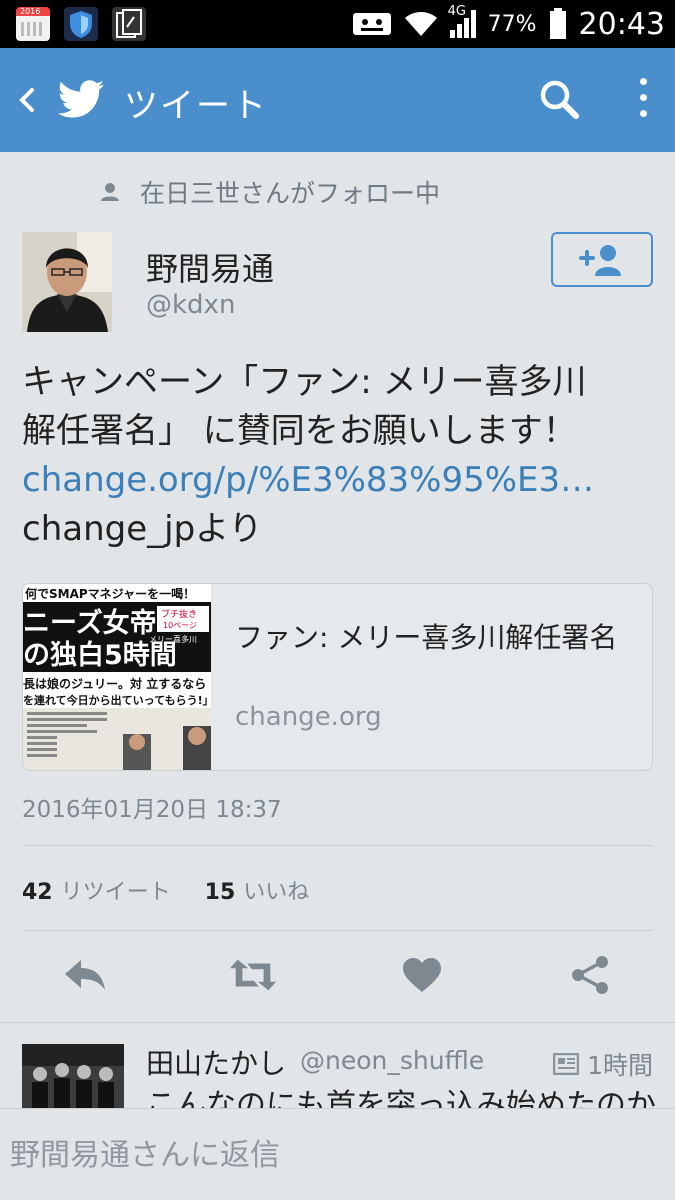 This screenshot has height=1200, width=675. What do you see at coordinates (337, 24) in the screenshot?
I see `status-bar: 2016 4G 77% 20:43` at bounding box center [337, 24].